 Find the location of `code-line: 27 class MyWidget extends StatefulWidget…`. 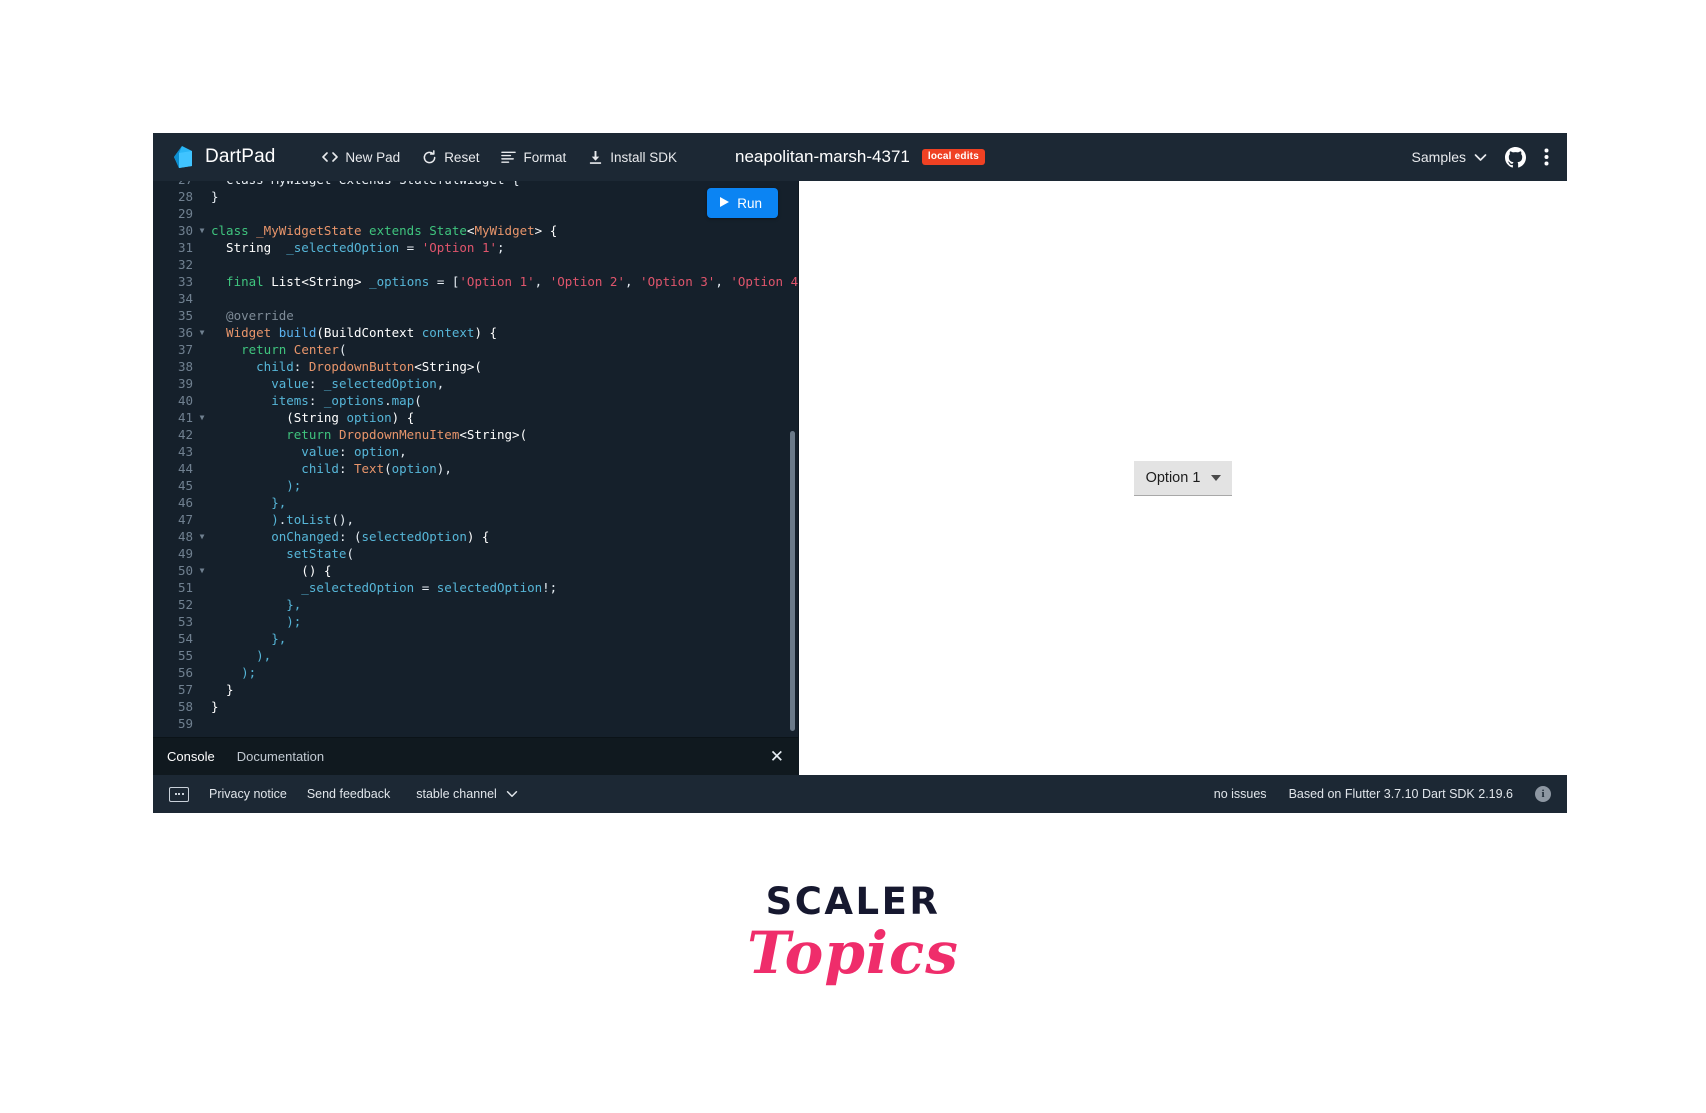

code-line: 27 class MyWidget extends StatefulWidget… is located at coordinates (475, 184).